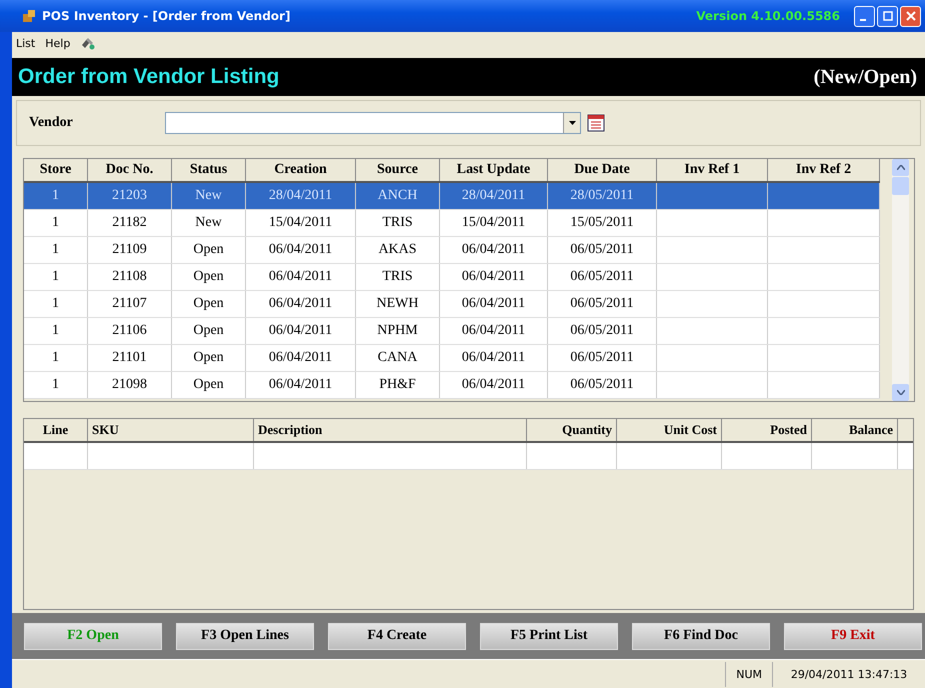  What do you see at coordinates (452, 223) in the screenshot?
I see `table-row: 1 21182 New 15/04/2011 TRIS 15/04/2011 15/05/2011` at bounding box center [452, 223].